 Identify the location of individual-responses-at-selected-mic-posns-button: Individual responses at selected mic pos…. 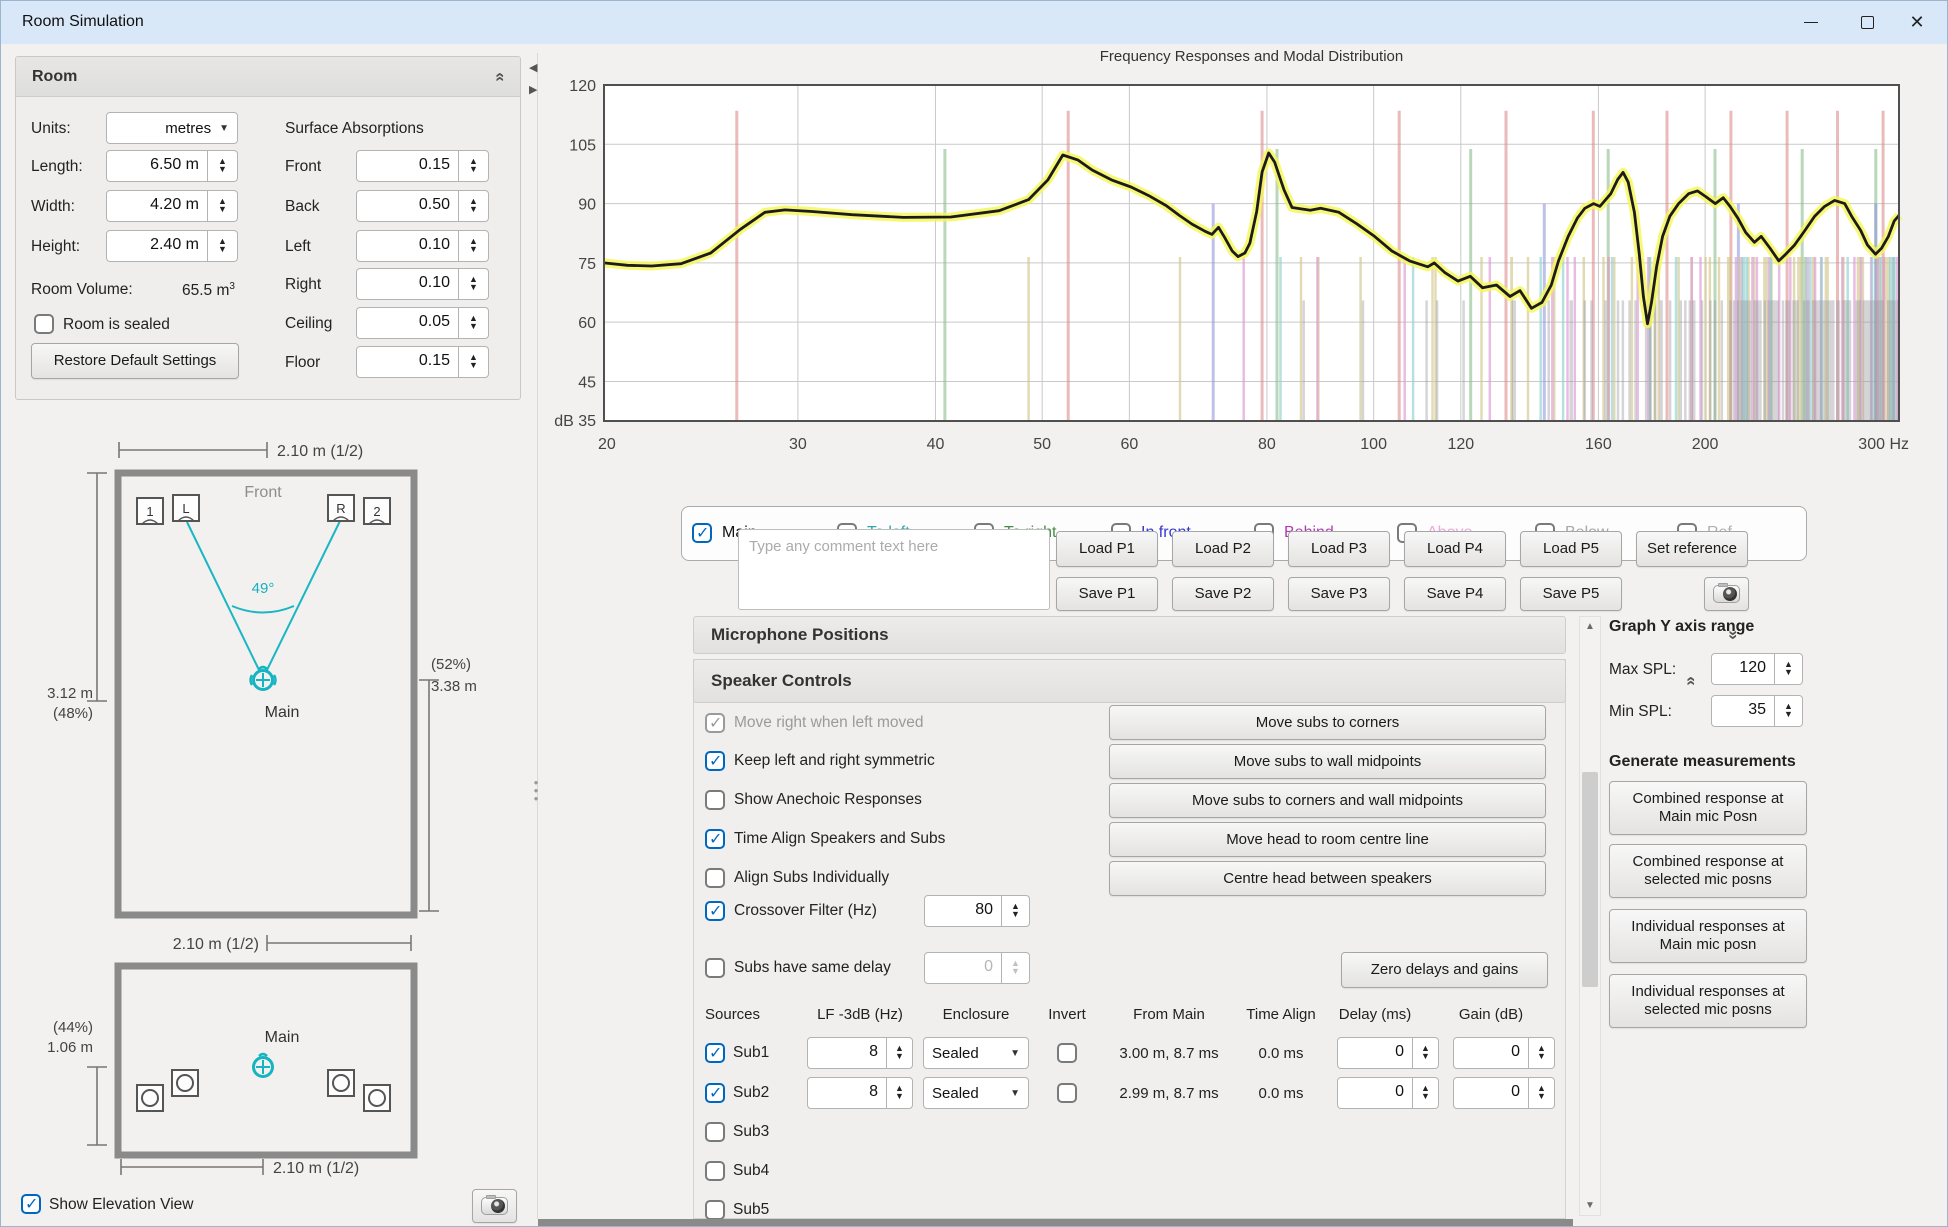
(1708, 1001).